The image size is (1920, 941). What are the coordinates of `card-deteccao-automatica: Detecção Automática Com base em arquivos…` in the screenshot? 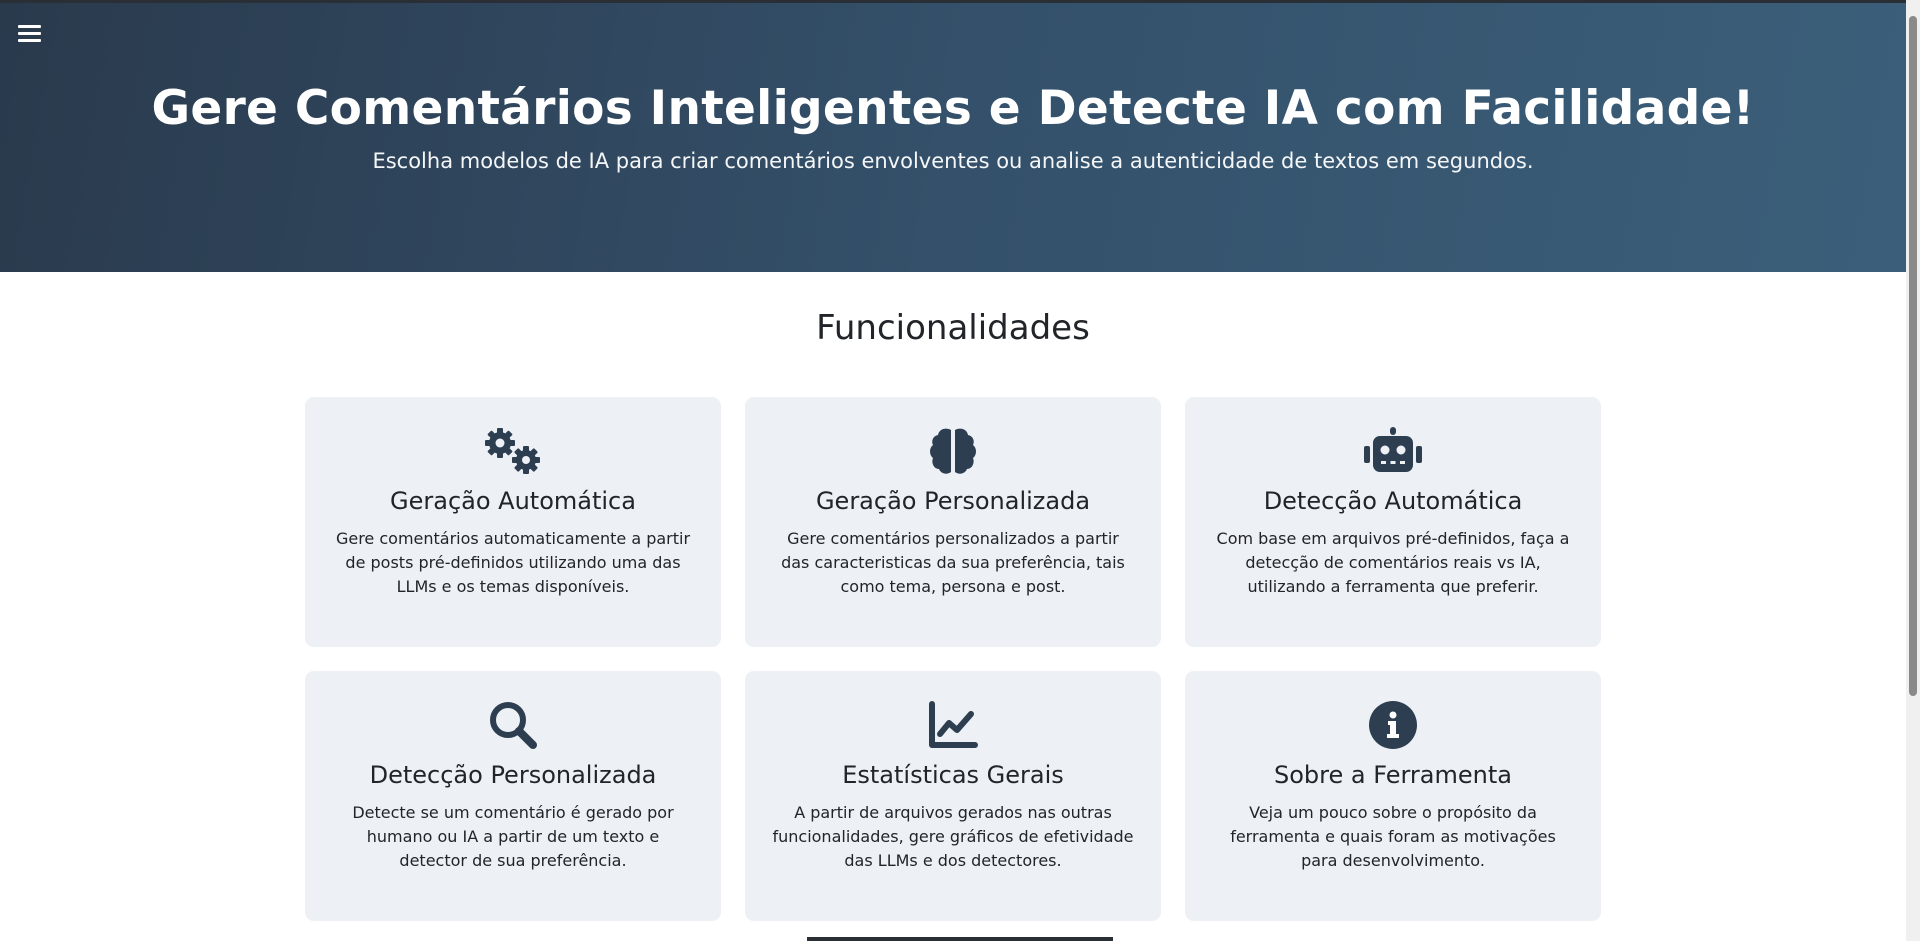 It's located at (1393, 522).